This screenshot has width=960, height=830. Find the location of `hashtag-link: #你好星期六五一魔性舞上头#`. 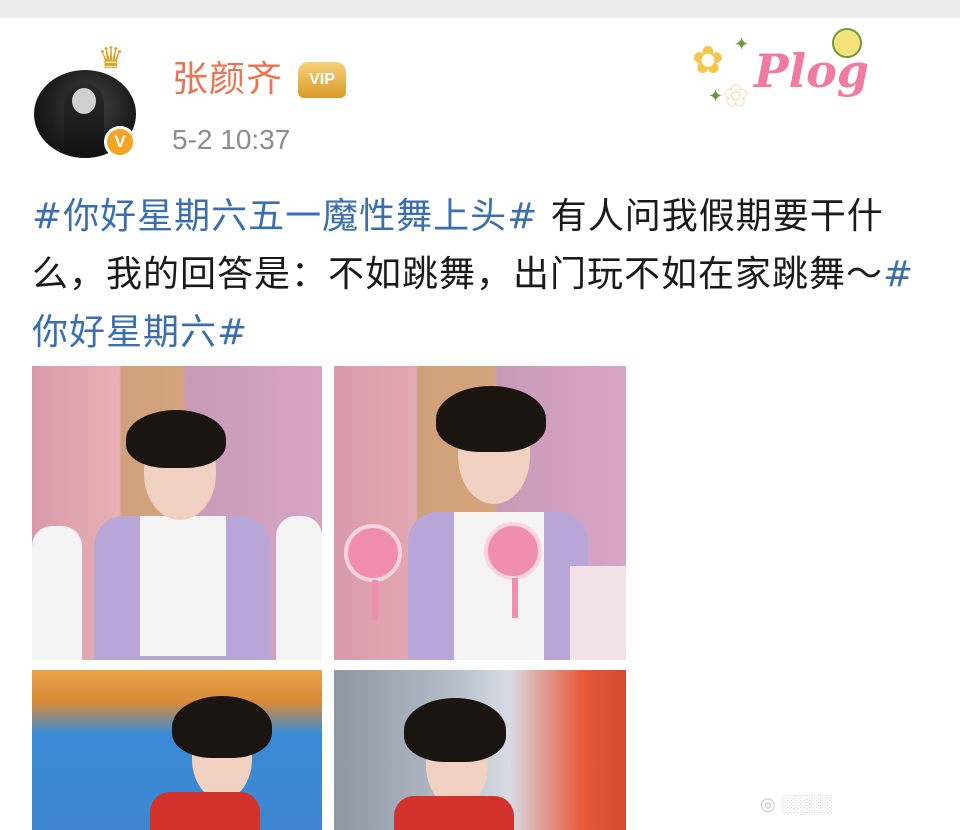

hashtag-link: #你好星期六五一魔性舞上头# is located at coordinates (285, 216).